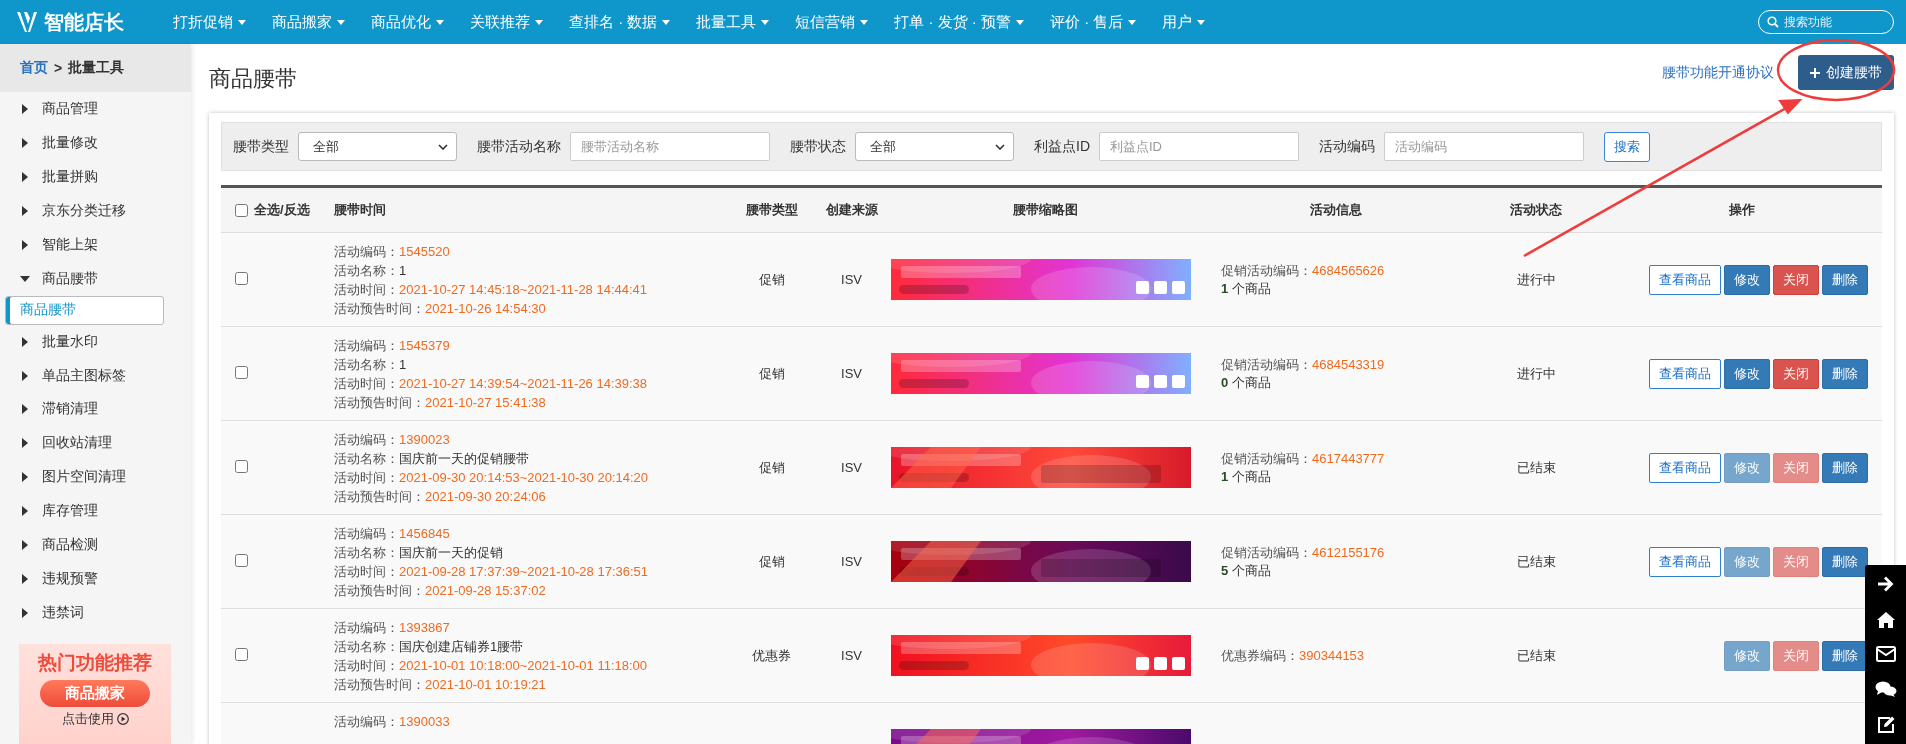  What do you see at coordinates (84, 310) in the screenshot?
I see `sidebar-subitem: 商品腰带` at bounding box center [84, 310].